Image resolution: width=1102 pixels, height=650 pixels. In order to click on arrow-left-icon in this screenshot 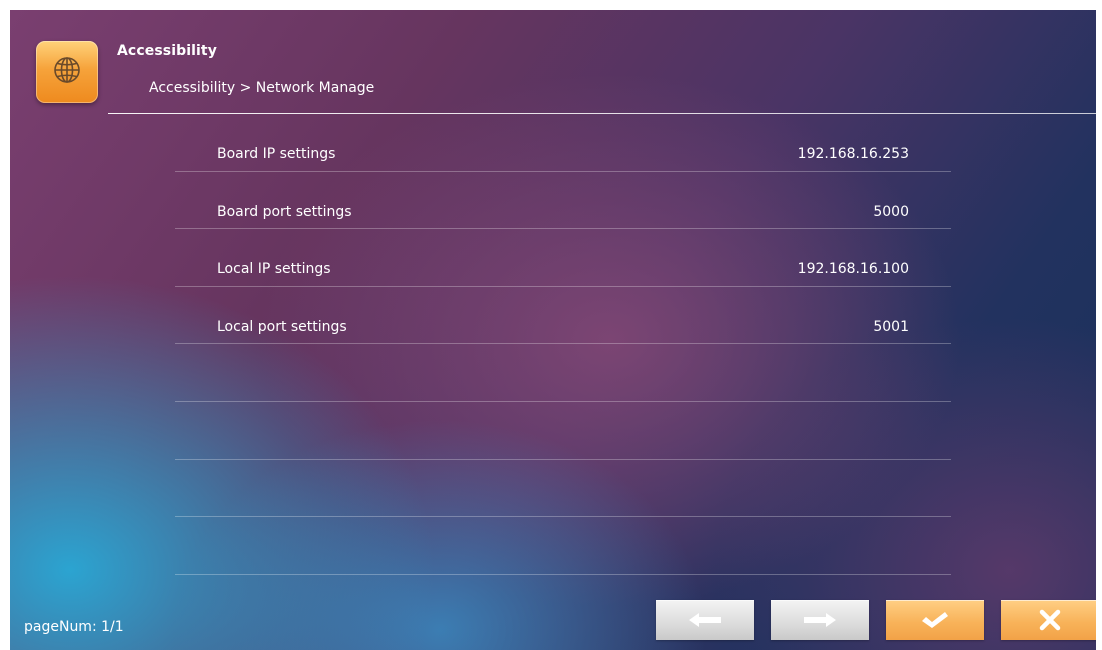, I will do `click(705, 620)`.